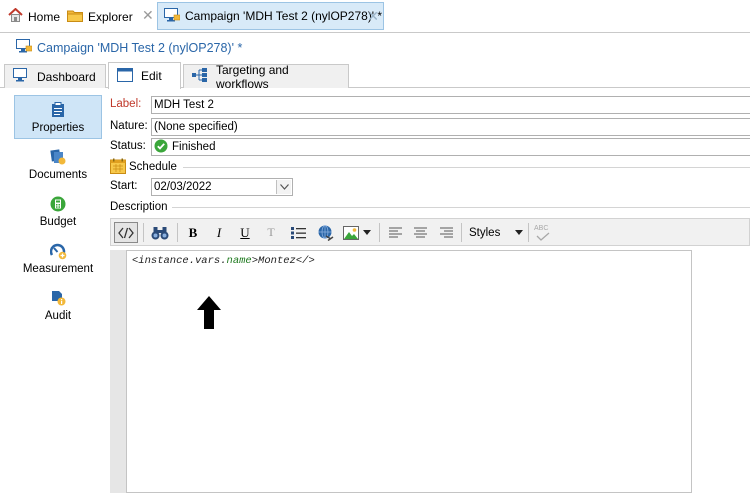 Image resolution: width=750 pixels, height=493 pixels. Describe the element at coordinates (420, 232) in the screenshot. I see `align-center-icon` at that location.